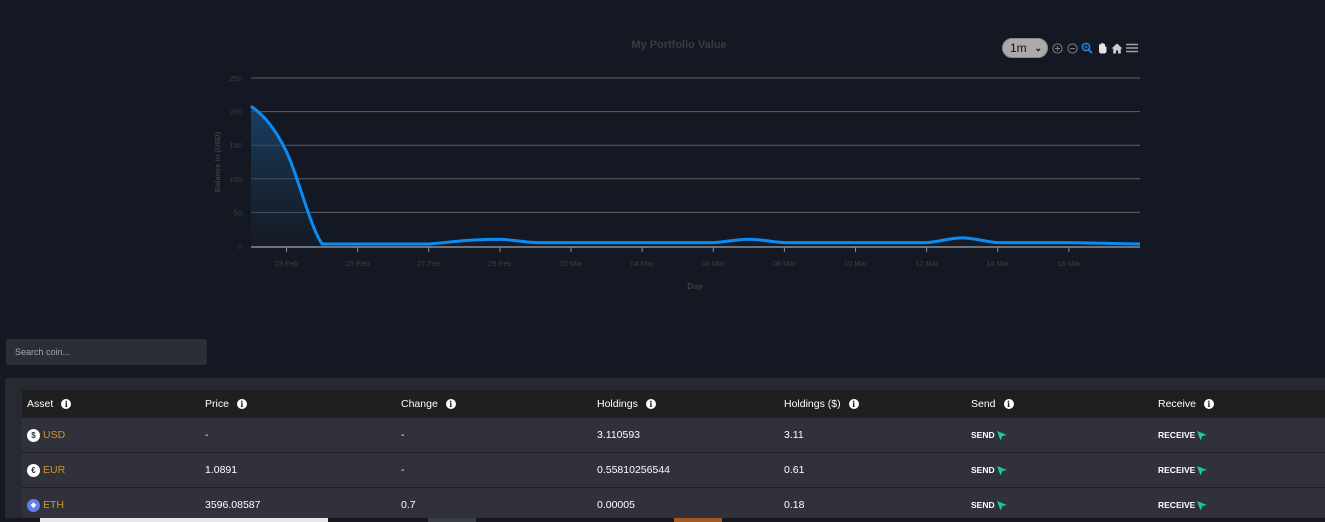 This screenshot has width=1325, height=522. I want to click on asset-name: USD, so click(54, 435).